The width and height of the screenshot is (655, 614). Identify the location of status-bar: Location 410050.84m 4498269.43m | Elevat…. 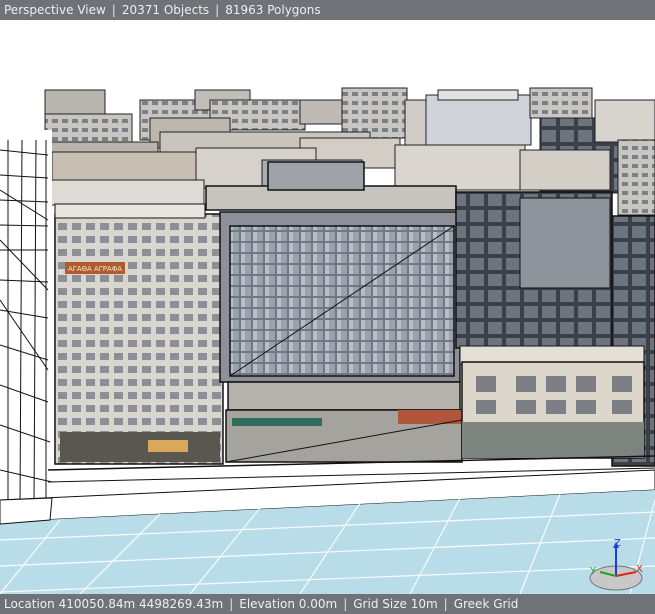
(327, 604).